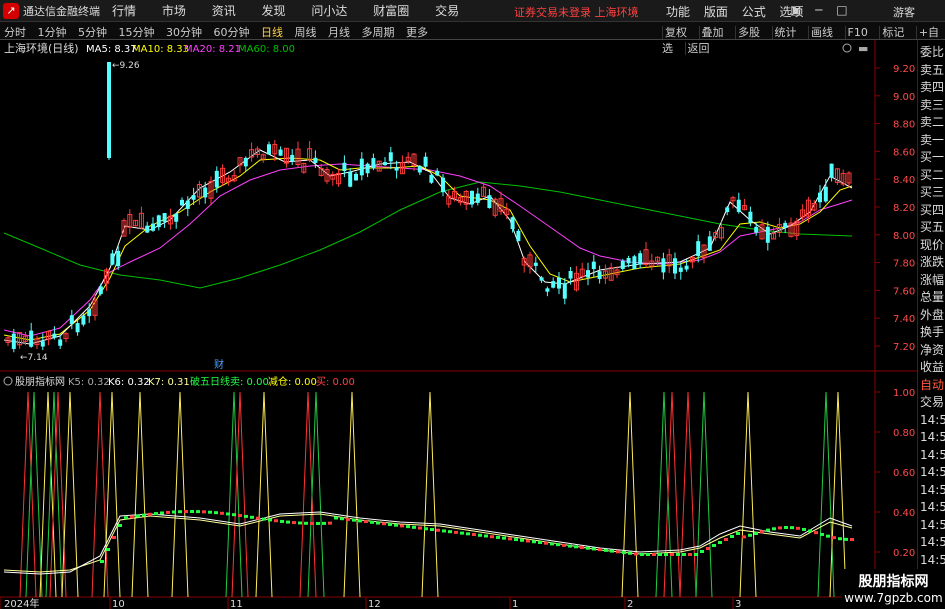 Image resolution: width=945 pixels, height=609 pixels. What do you see at coordinates (174, 11) in the screenshot?
I see `menu-item-exchange: 市场` at bounding box center [174, 11].